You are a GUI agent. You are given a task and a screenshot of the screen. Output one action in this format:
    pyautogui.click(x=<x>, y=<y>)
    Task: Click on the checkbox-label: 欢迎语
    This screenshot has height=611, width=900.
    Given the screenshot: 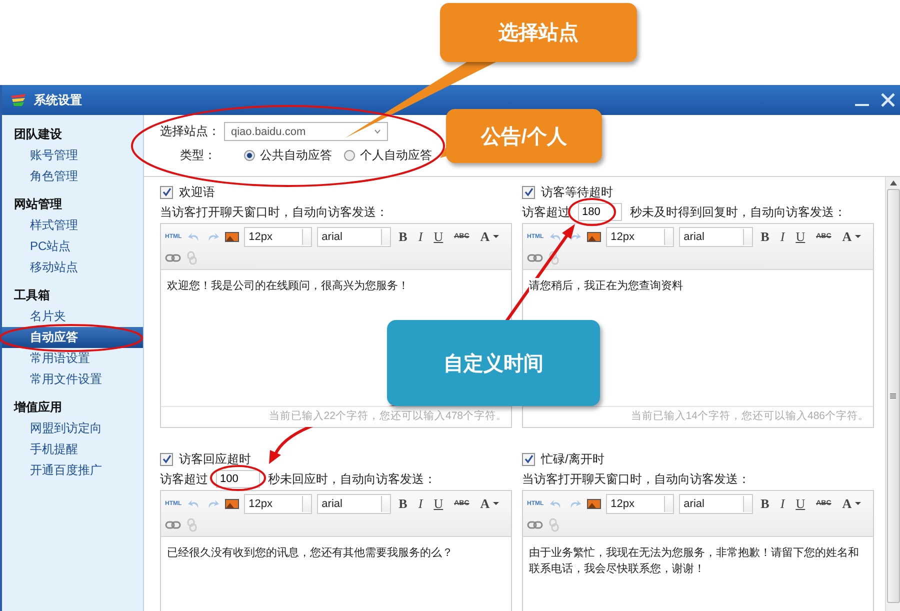 What is the action you would take?
    pyautogui.click(x=197, y=192)
    